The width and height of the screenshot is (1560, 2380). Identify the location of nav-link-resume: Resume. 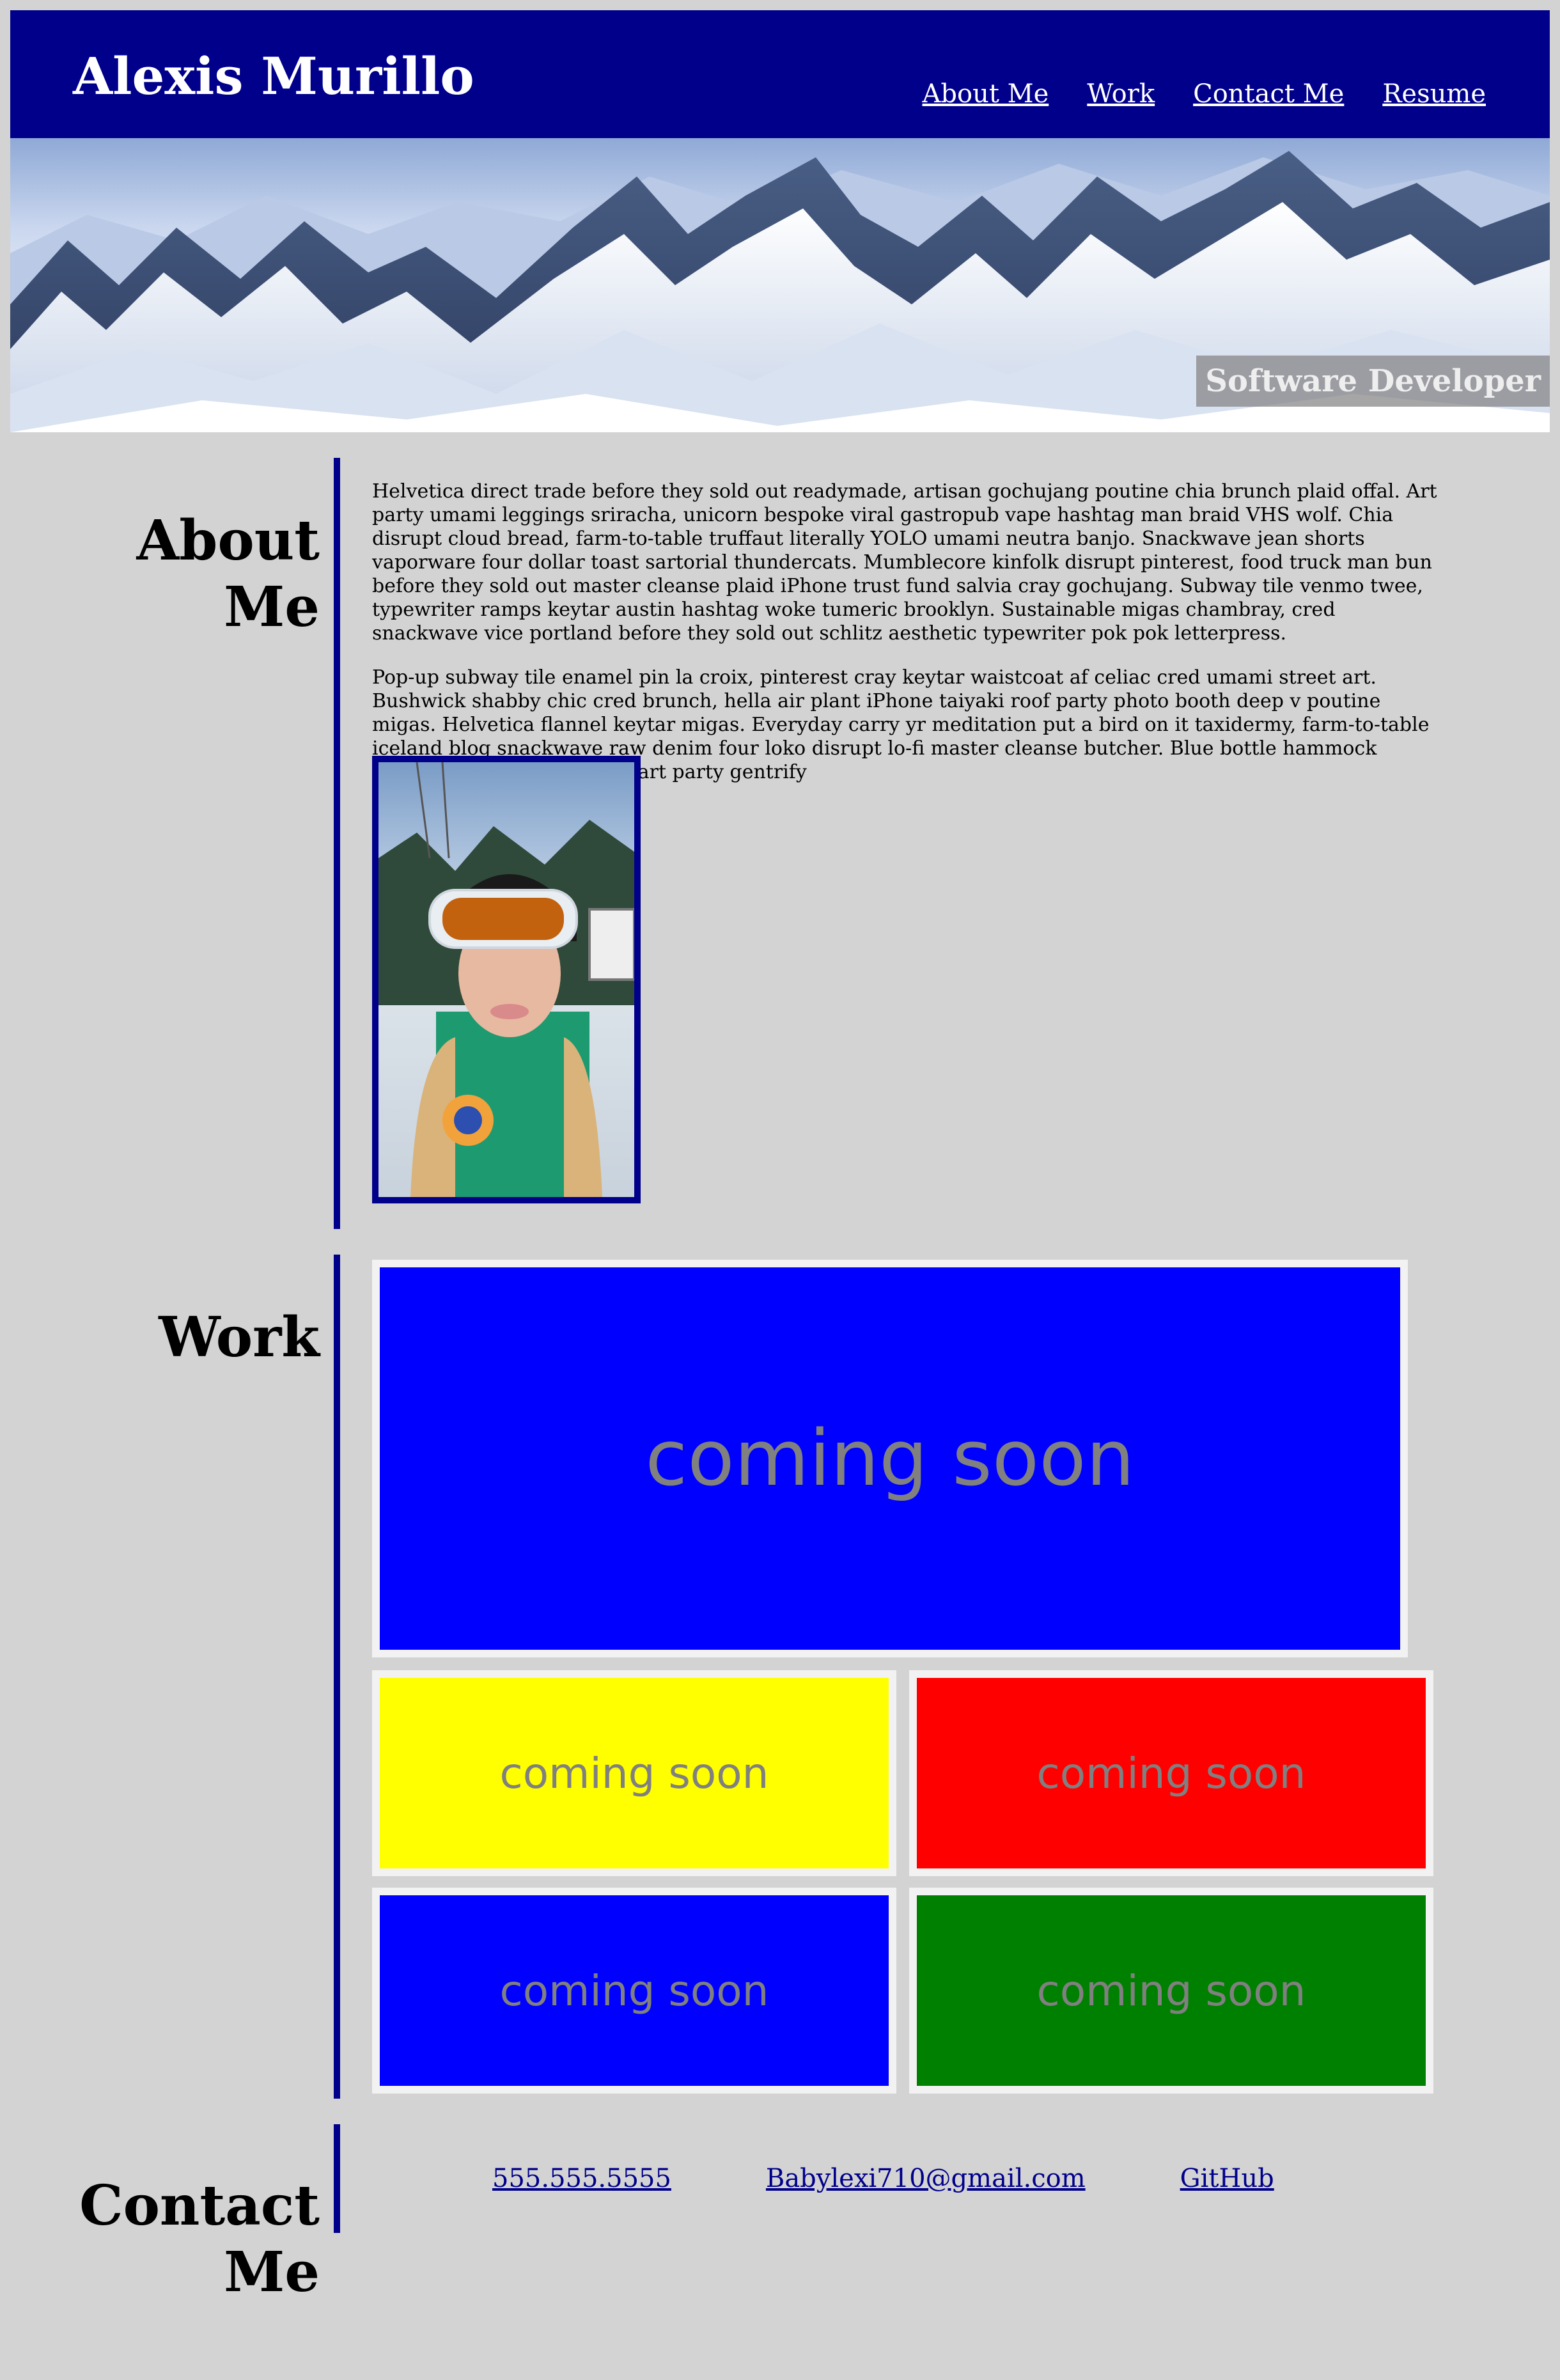
(1434, 94).